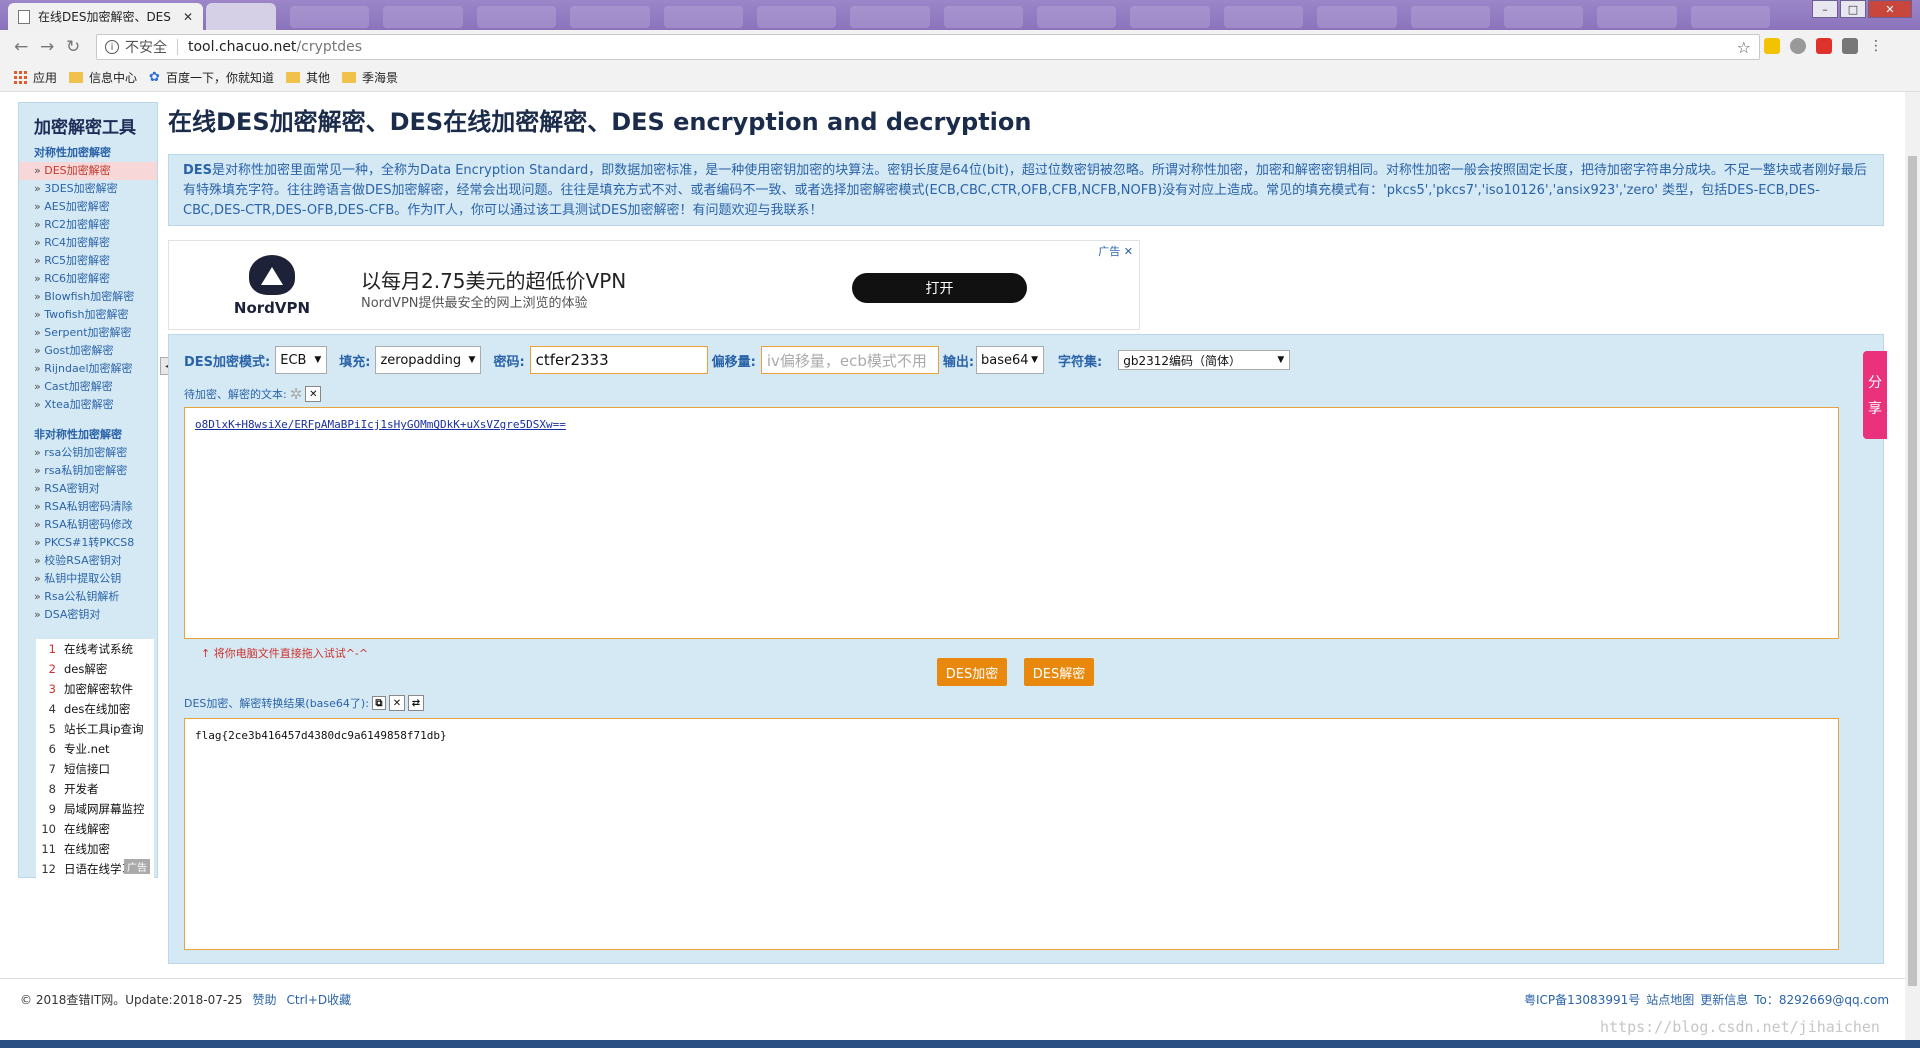  What do you see at coordinates (618, 360) in the screenshot?
I see `key-input: ctfer2333` at bounding box center [618, 360].